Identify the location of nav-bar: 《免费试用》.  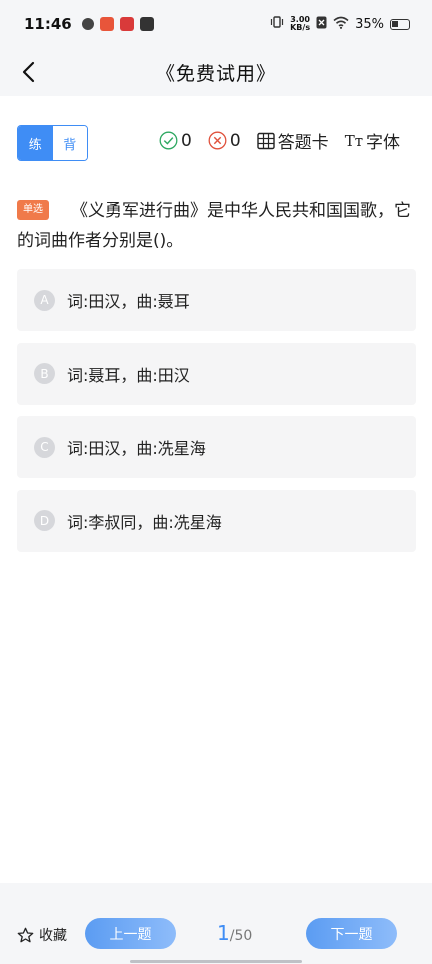
(216, 72).